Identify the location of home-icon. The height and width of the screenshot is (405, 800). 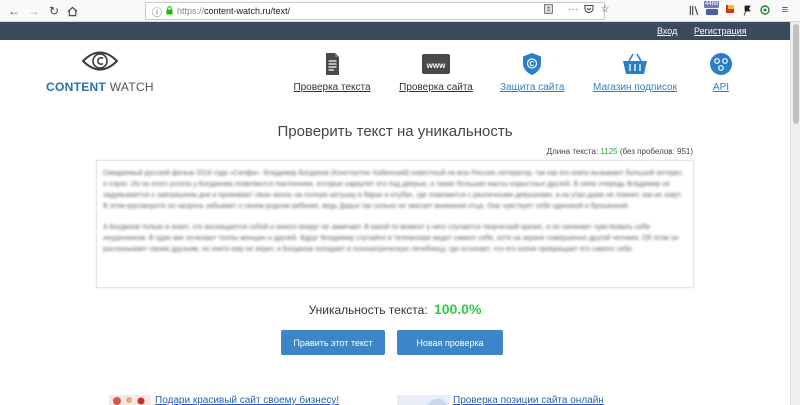
(72, 11).